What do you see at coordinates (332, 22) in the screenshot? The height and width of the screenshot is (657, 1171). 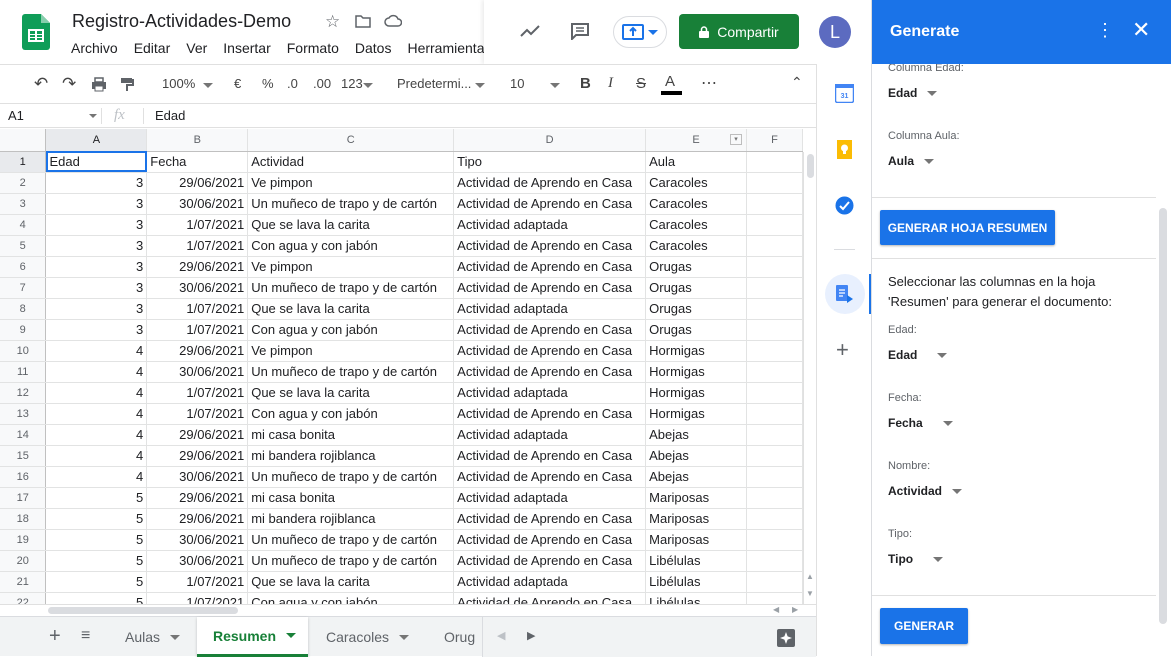 I see `star-icon: ☆` at bounding box center [332, 22].